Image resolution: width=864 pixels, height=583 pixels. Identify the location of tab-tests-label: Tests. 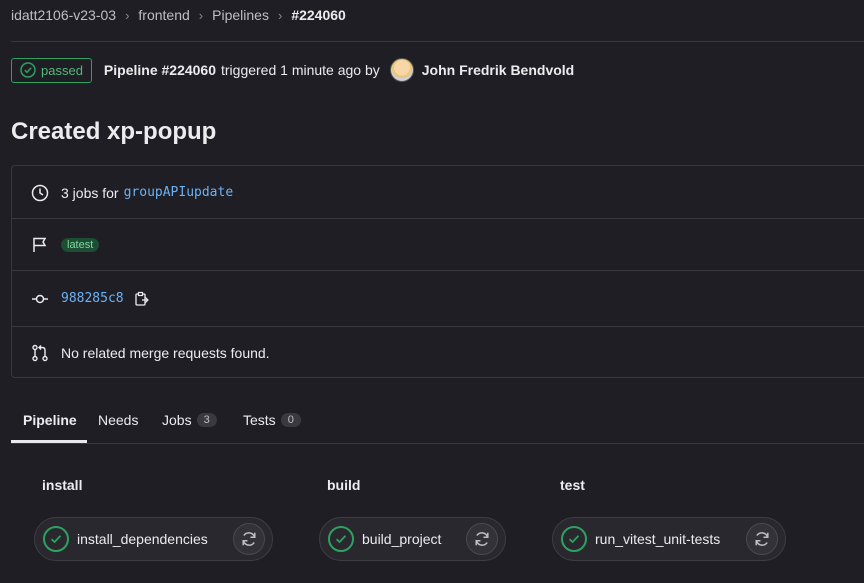
(259, 420).